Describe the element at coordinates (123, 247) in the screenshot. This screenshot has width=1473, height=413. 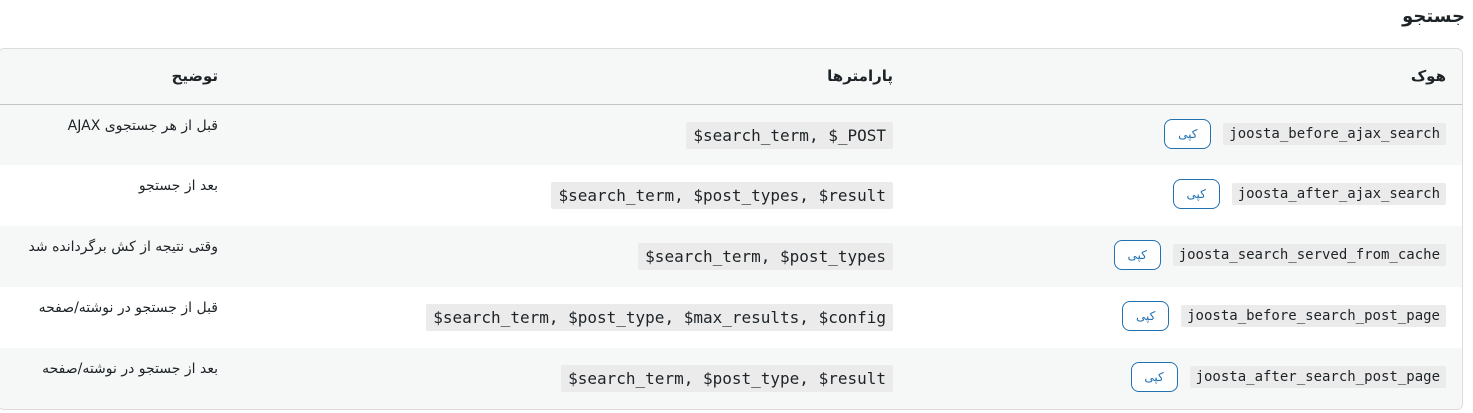
I see `hook-description: وقتی نتیجه از کش برگردانده شد` at that location.